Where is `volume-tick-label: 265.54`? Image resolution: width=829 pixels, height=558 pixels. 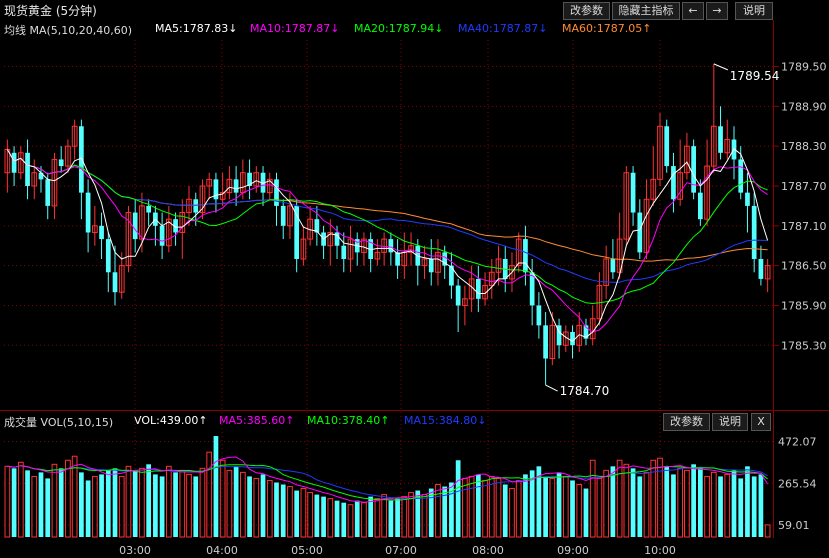 volume-tick-label: 265.54 is located at coordinates (797, 483).